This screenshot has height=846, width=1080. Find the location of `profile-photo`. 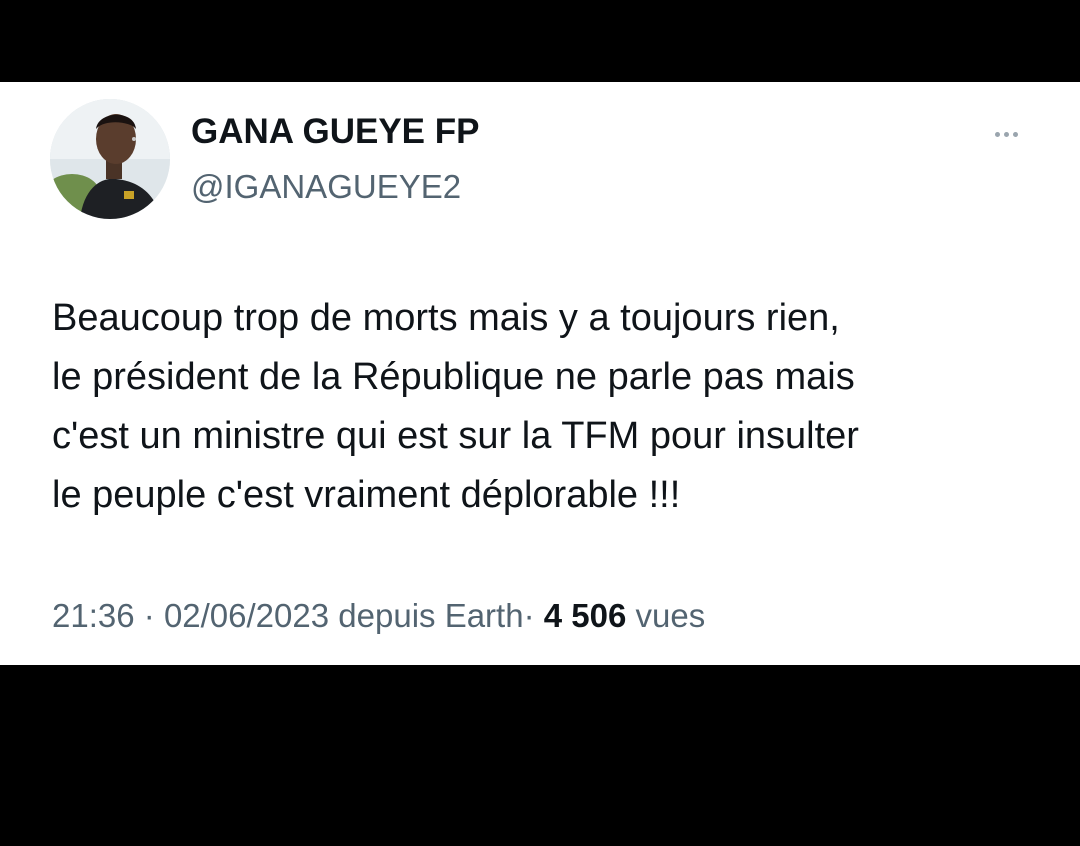

profile-photo is located at coordinates (110, 159).